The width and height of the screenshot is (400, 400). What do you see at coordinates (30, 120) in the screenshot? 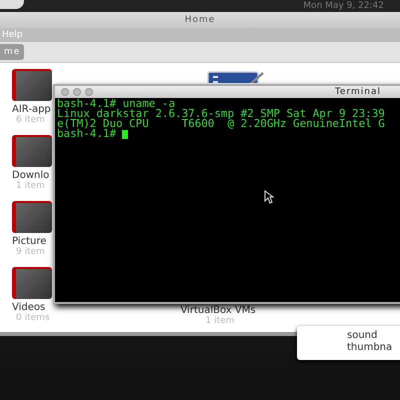
I see `item-count: 6 item` at bounding box center [30, 120].